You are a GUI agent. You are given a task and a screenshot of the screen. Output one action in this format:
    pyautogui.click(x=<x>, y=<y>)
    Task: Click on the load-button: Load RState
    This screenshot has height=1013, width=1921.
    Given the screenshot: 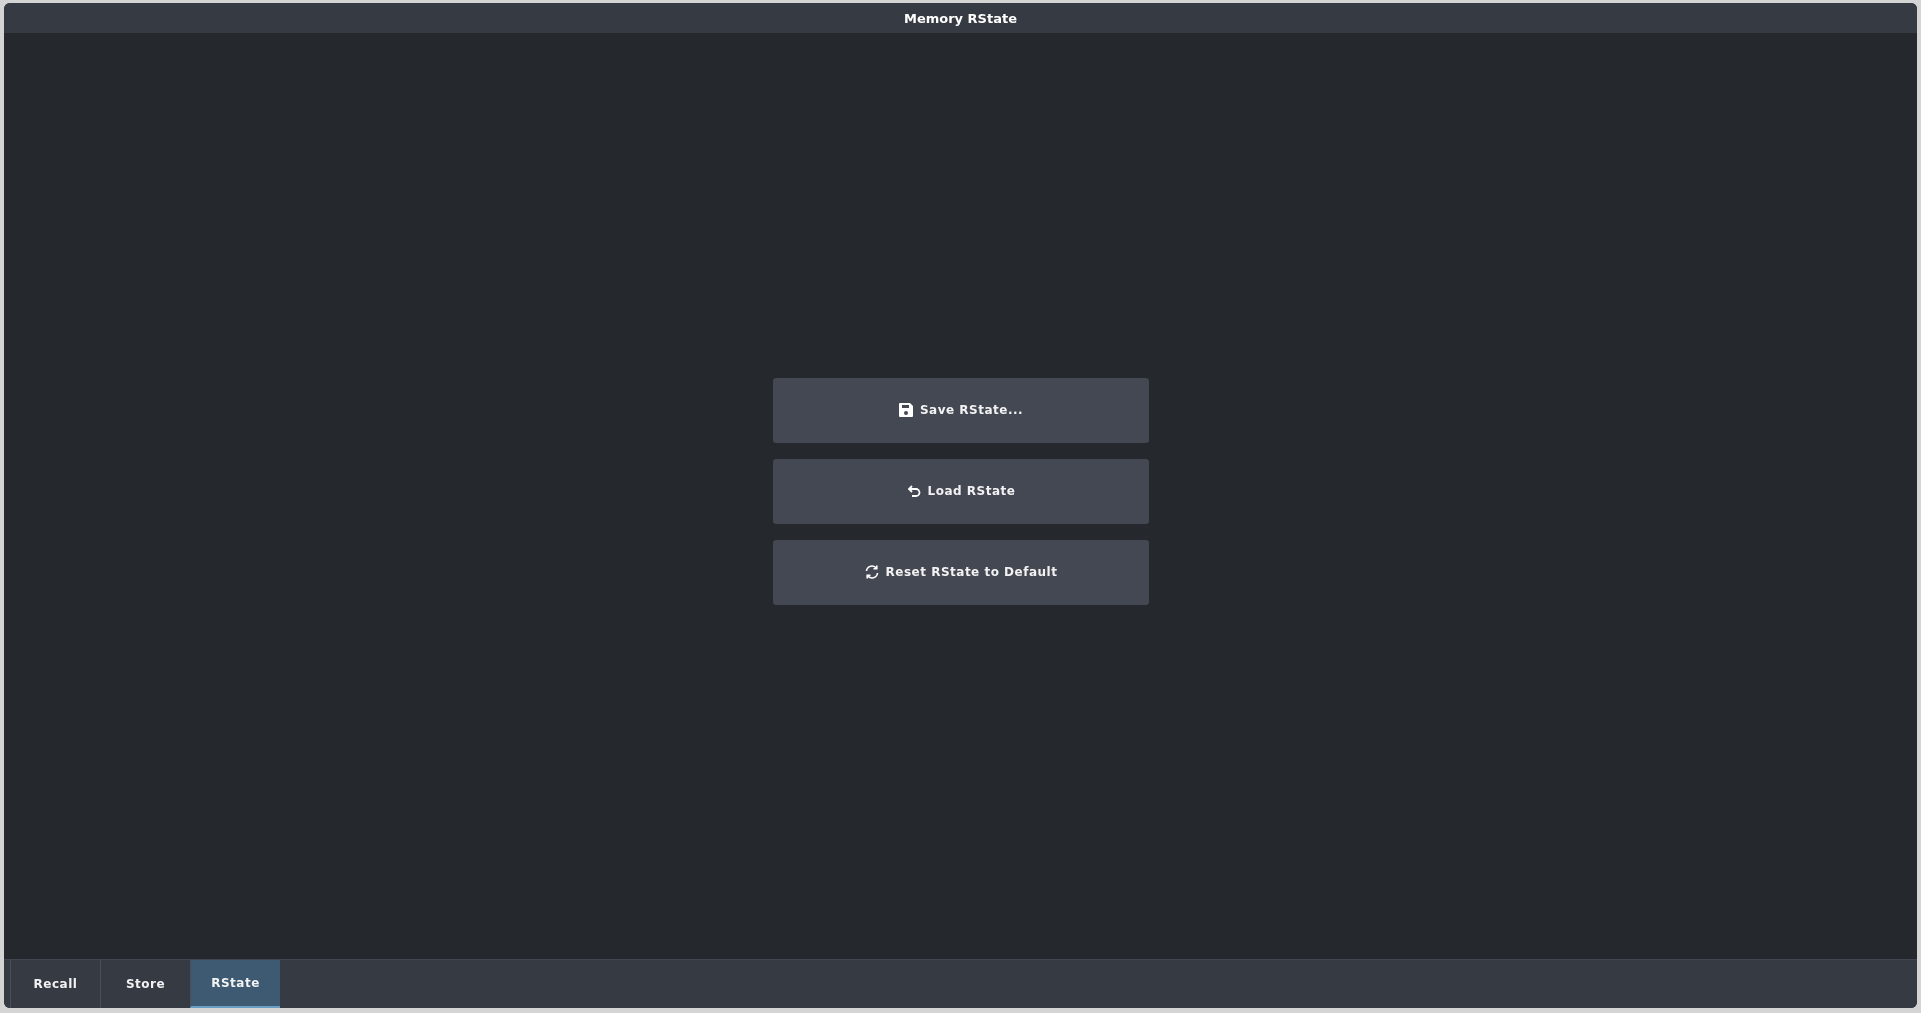 What is the action you would take?
    pyautogui.click(x=960, y=491)
    